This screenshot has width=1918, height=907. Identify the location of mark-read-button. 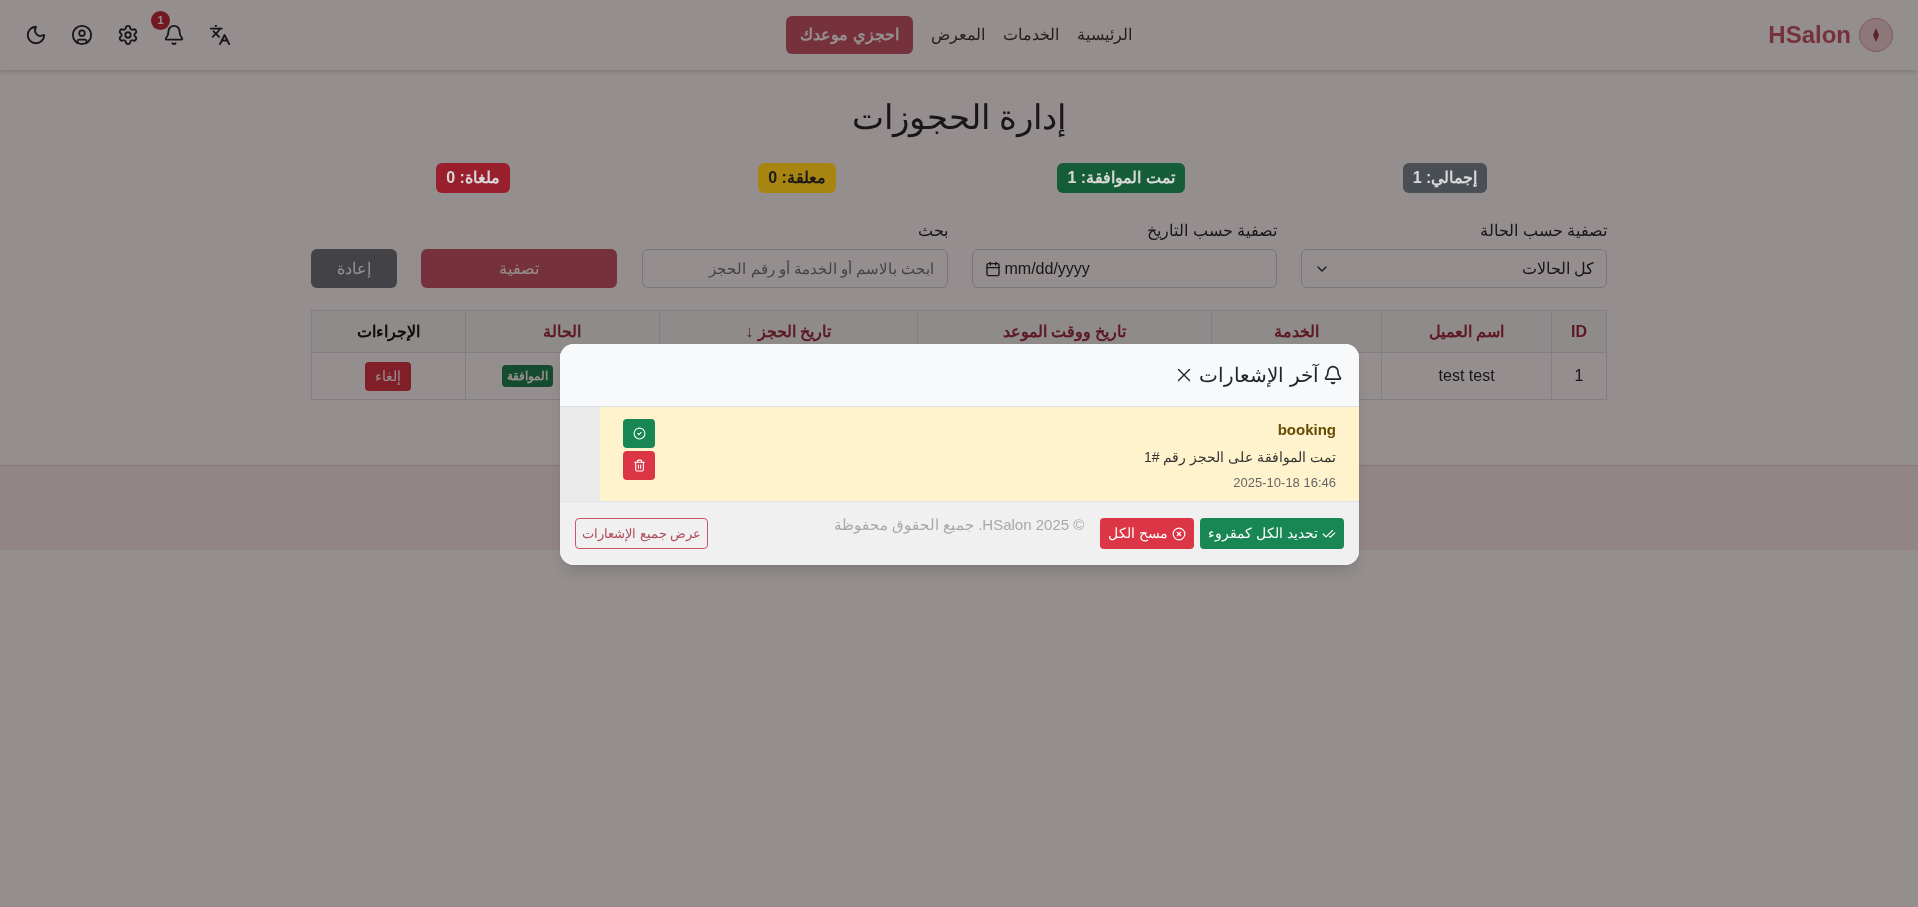
(639, 433).